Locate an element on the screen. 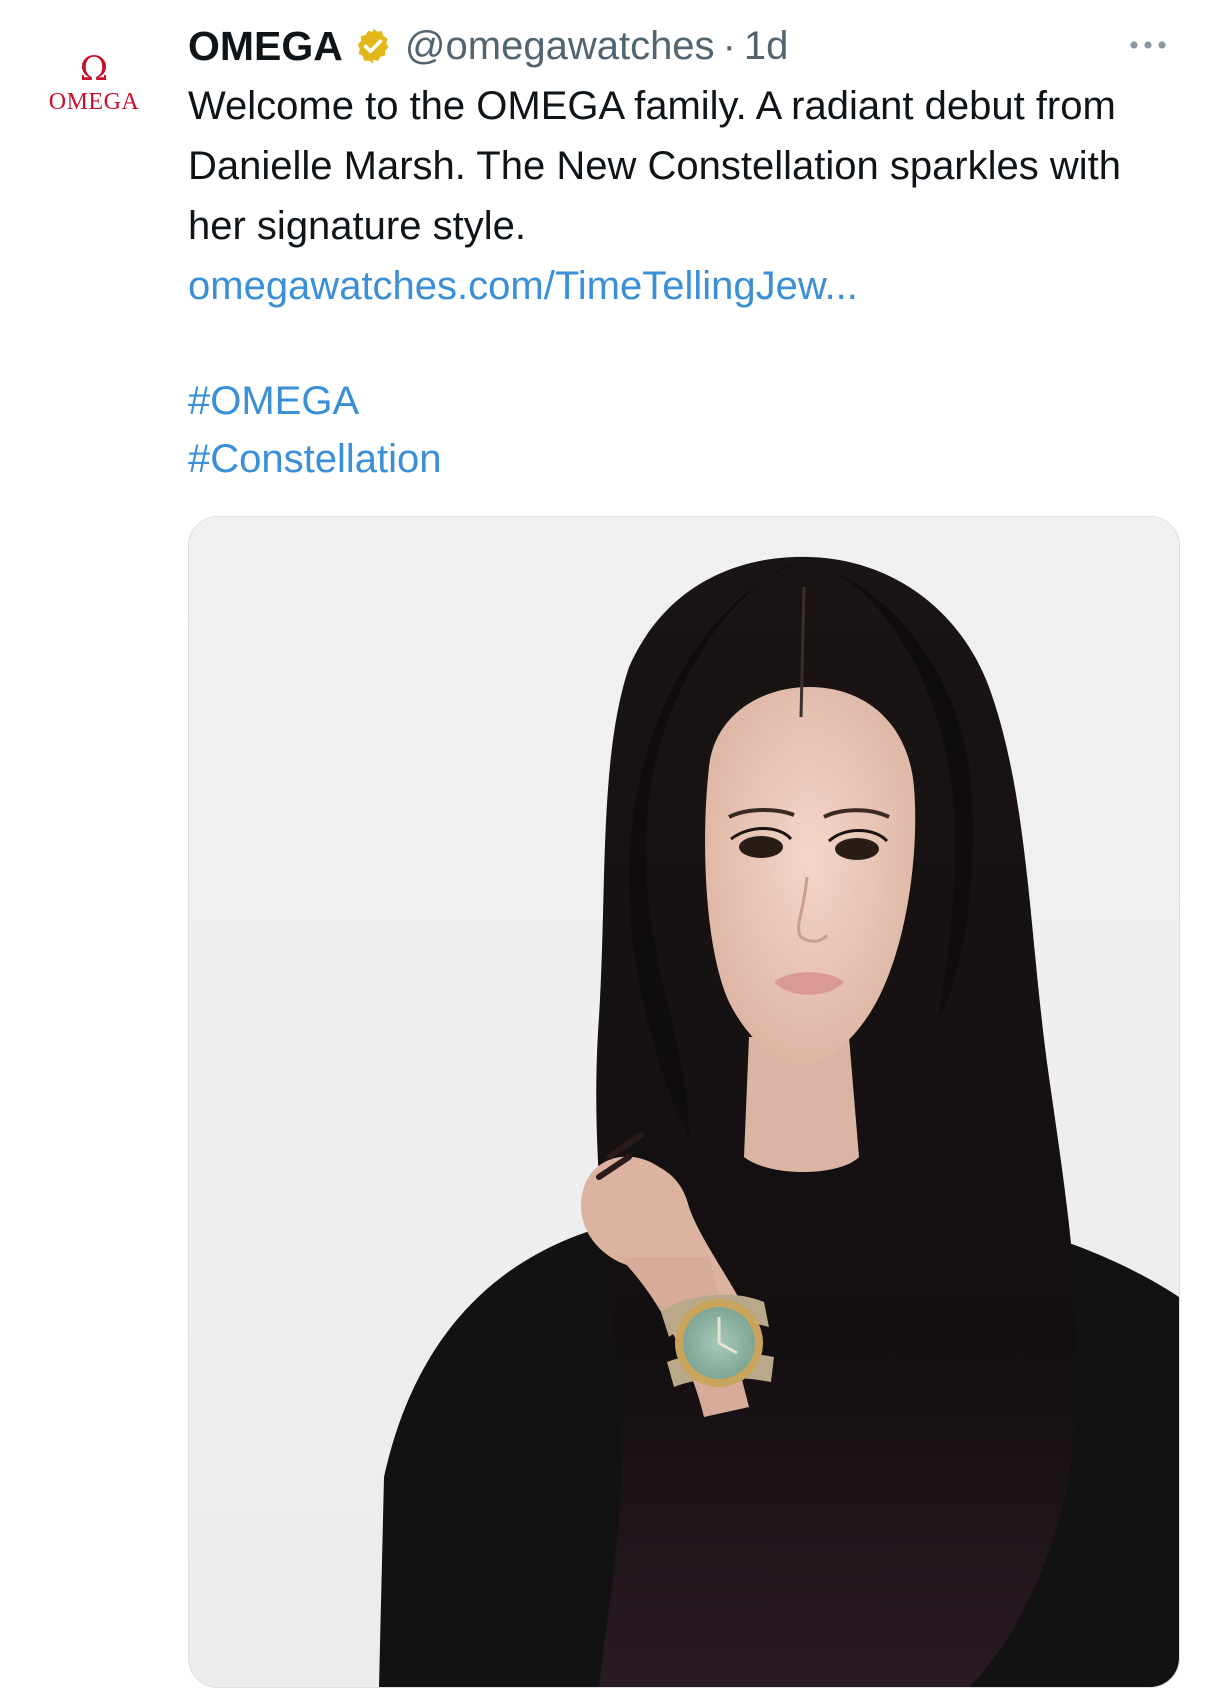  omega-avatar: Ω OMEGA is located at coordinates (94, 90).